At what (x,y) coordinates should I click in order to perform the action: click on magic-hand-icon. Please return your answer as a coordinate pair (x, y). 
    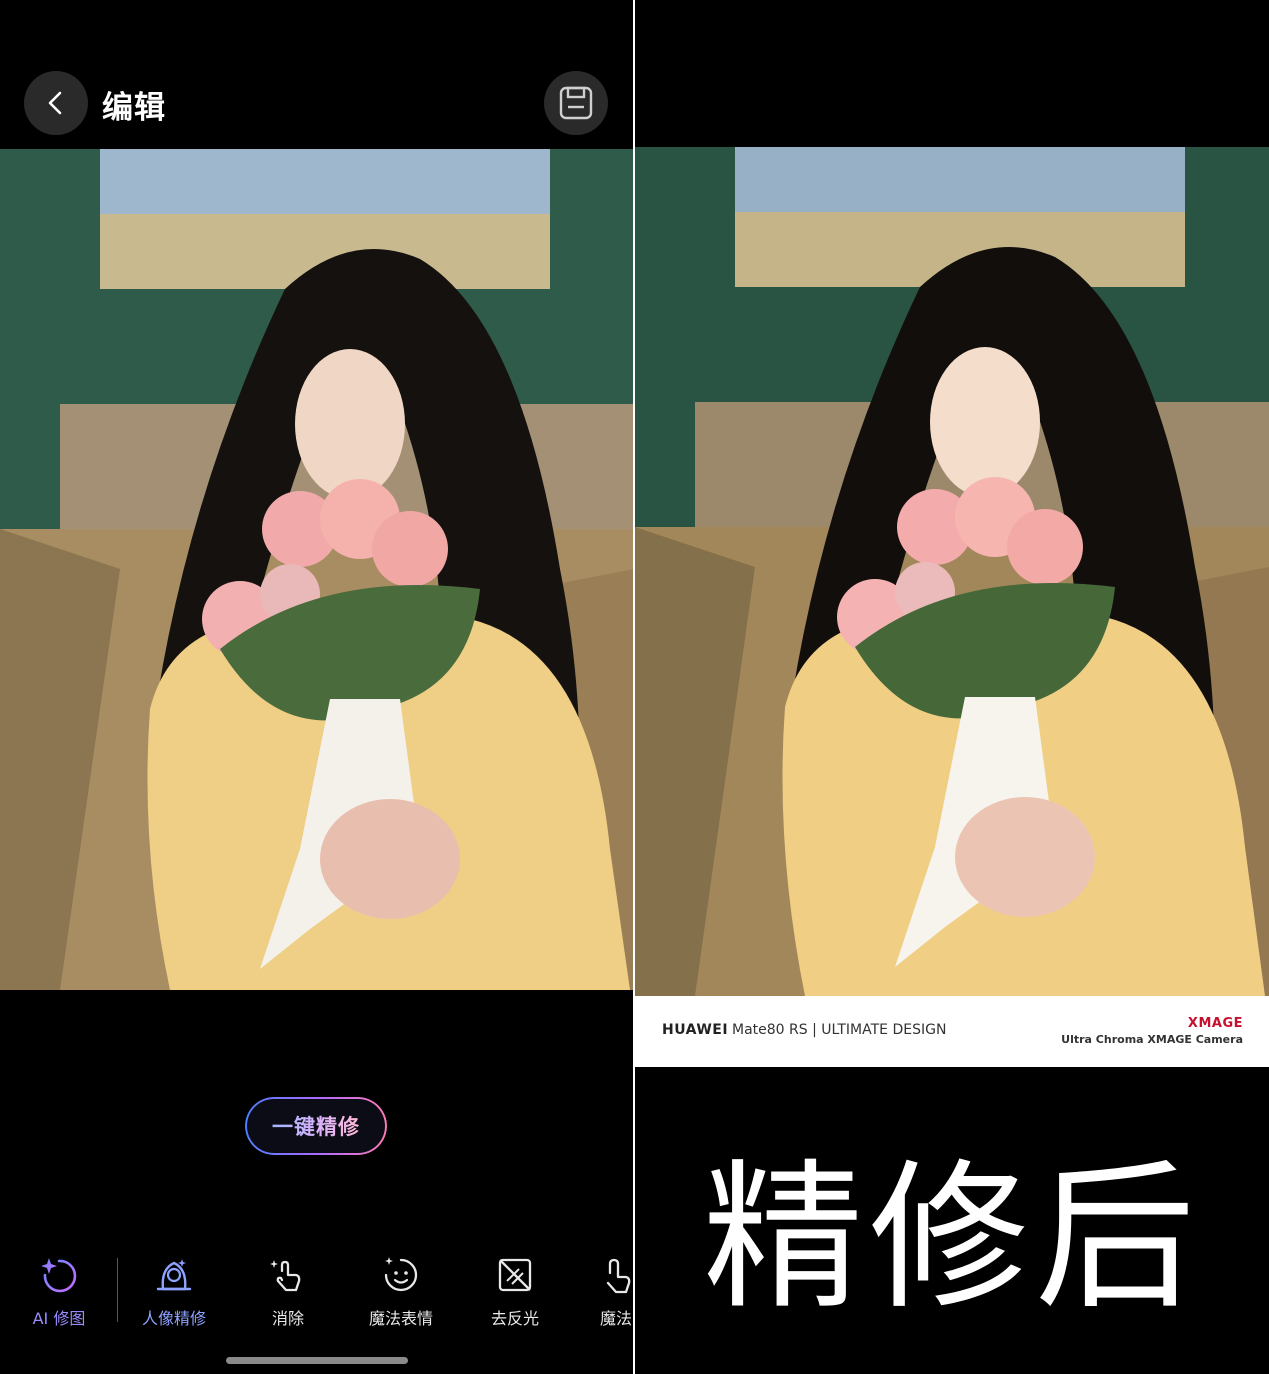
    Looking at the image, I should click on (618, 1276).